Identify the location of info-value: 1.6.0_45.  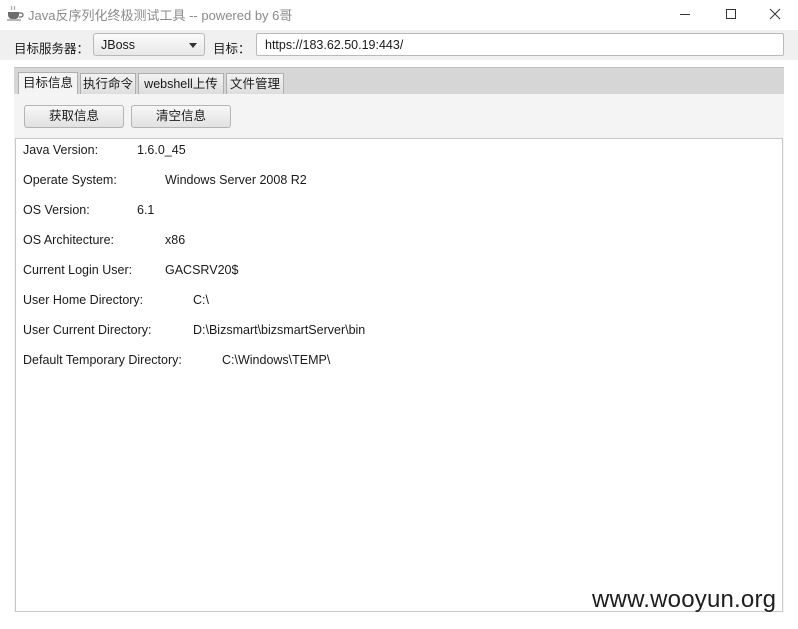
(161, 150).